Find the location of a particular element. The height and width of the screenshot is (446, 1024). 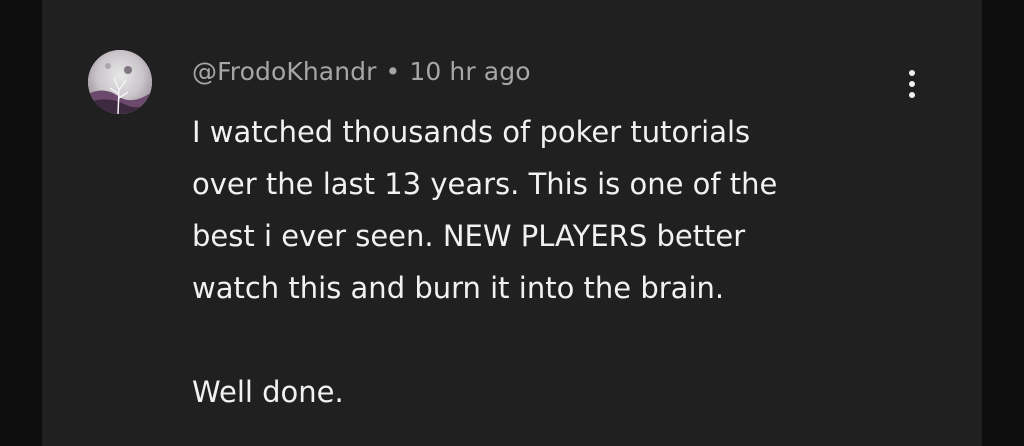

comment-text-line: Well done. is located at coordinates (268, 392).